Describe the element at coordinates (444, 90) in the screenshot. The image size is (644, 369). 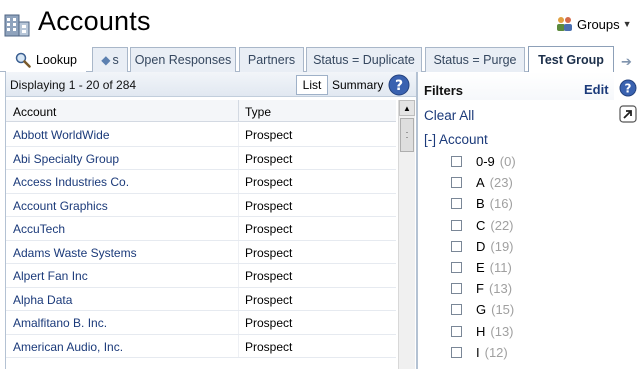
I see `filters-title: Filters` at that location.